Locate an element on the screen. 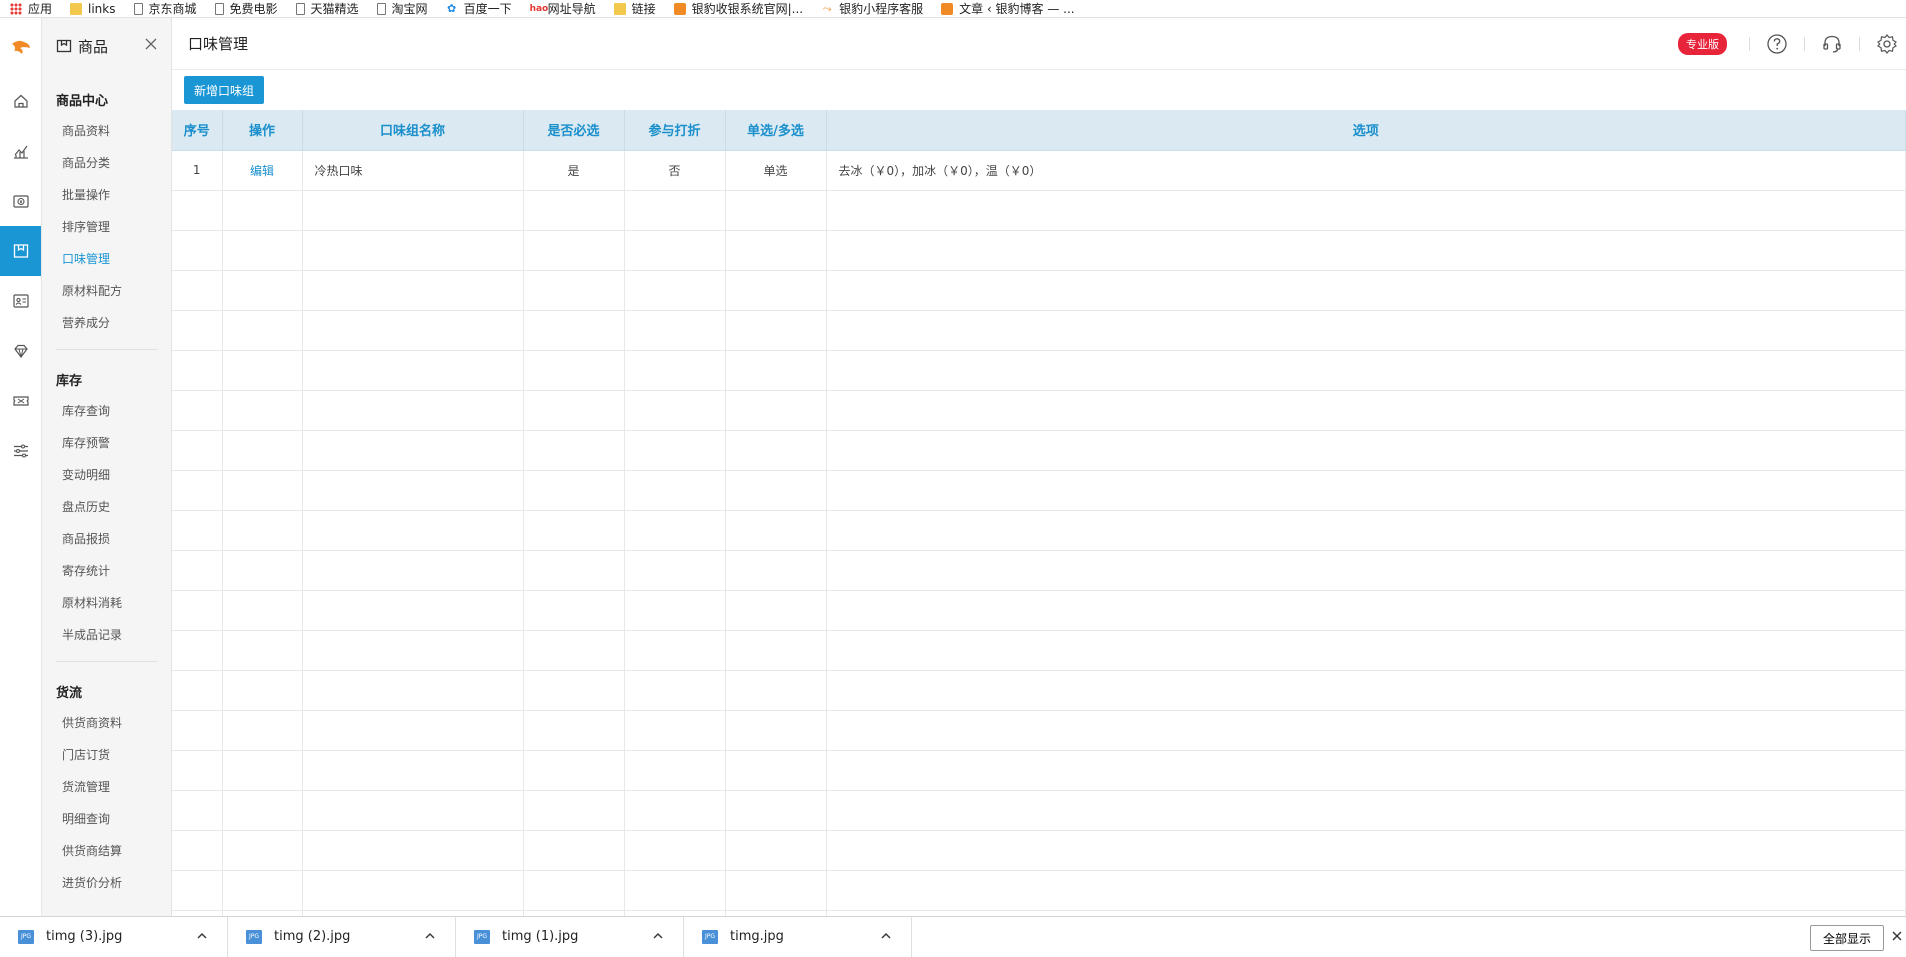 The image size is (1906, 957). nav-item: 原材料消耗 is located at coordinates (106, 603).